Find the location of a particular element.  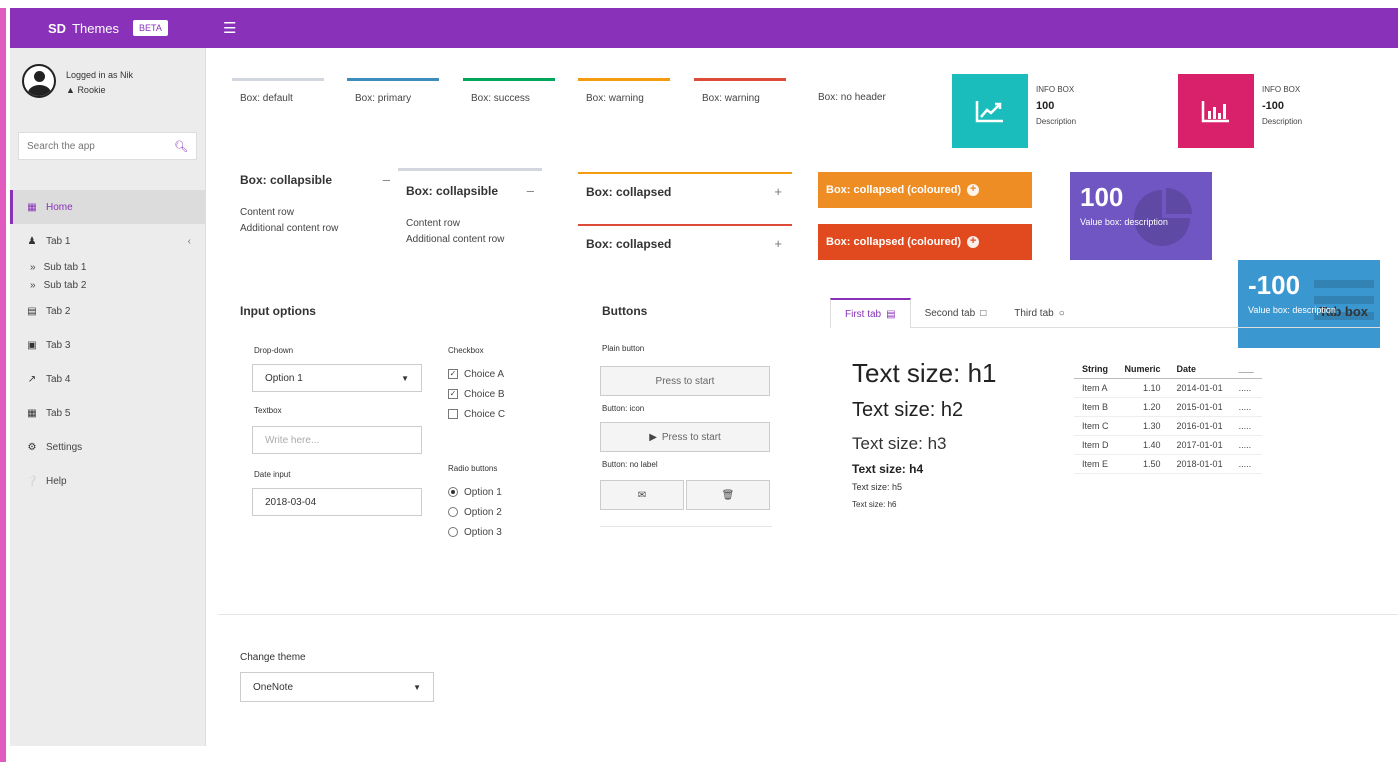

bookmark-icon: □ is located at coordinates (983, 313).